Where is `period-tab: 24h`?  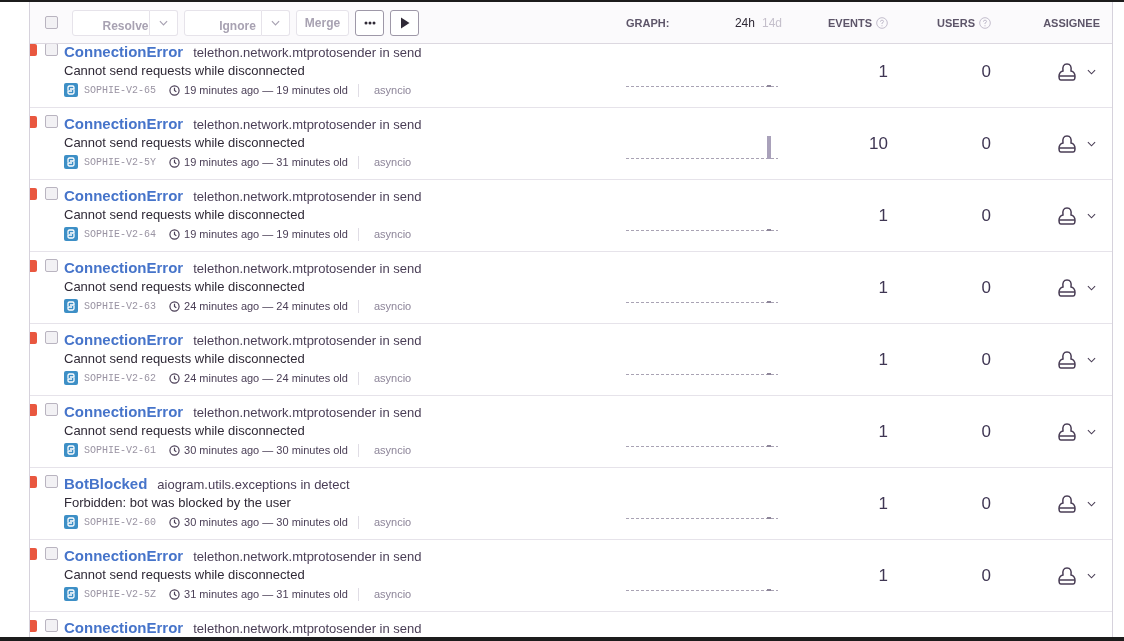
period-tab: 24h is located at coordinates (744, 22).